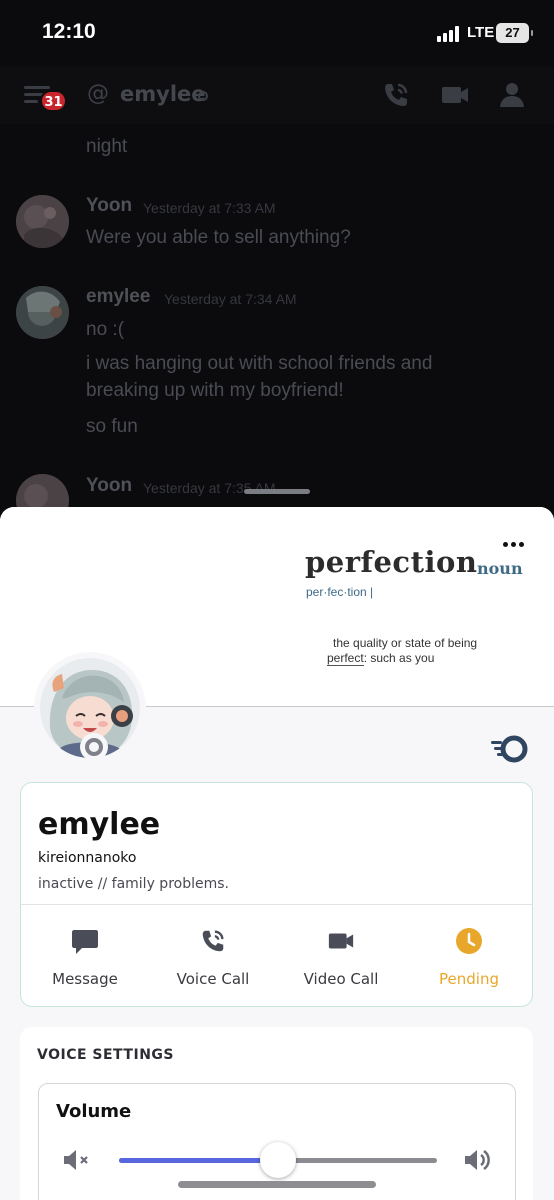 This screenshot has width=554, height=1200. I want to click on message-icon, so click(85, 942).